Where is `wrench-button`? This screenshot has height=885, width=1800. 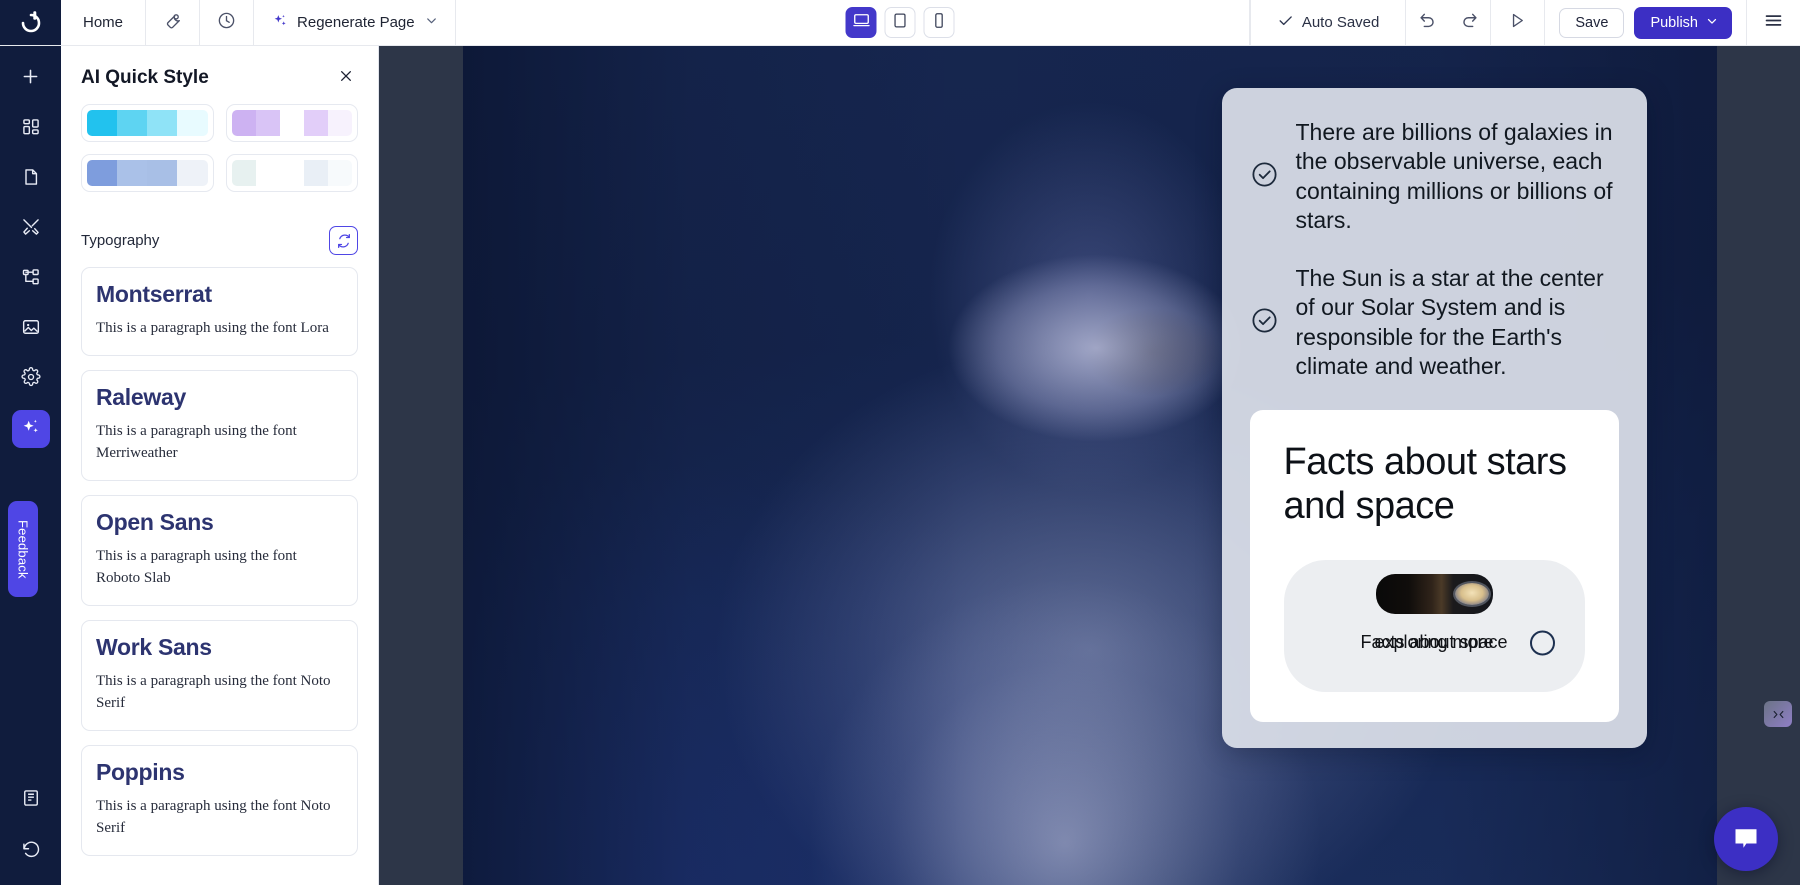 wrench-button is located at coordinates (173, 22).